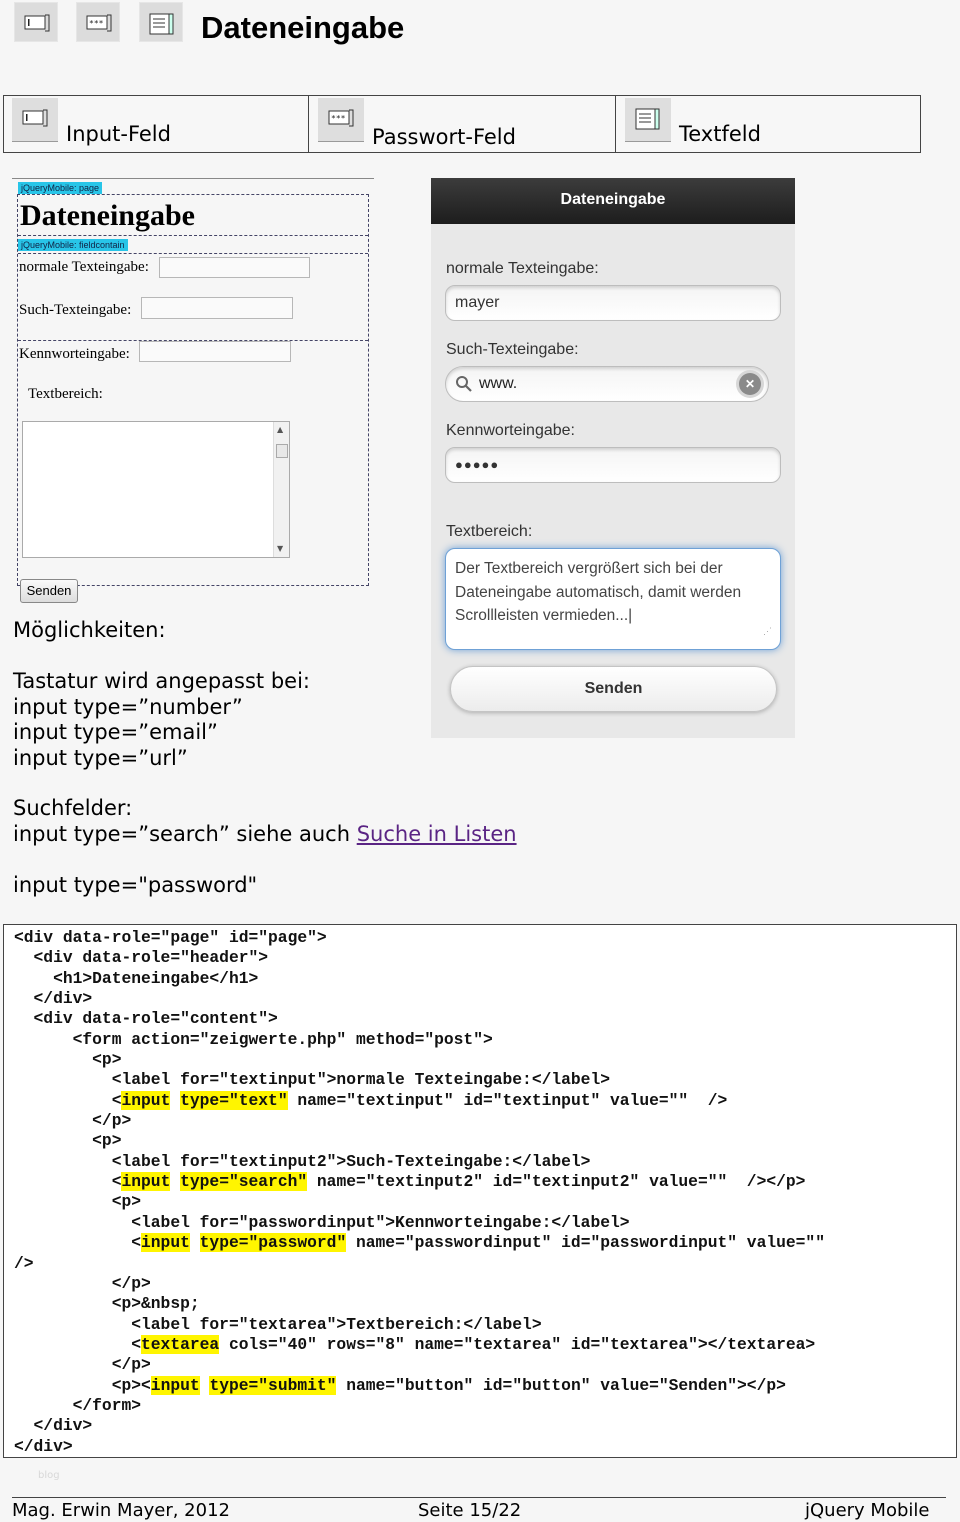  I want to click on designer-label-text: normale Texteingabe:, so click(84, 267).